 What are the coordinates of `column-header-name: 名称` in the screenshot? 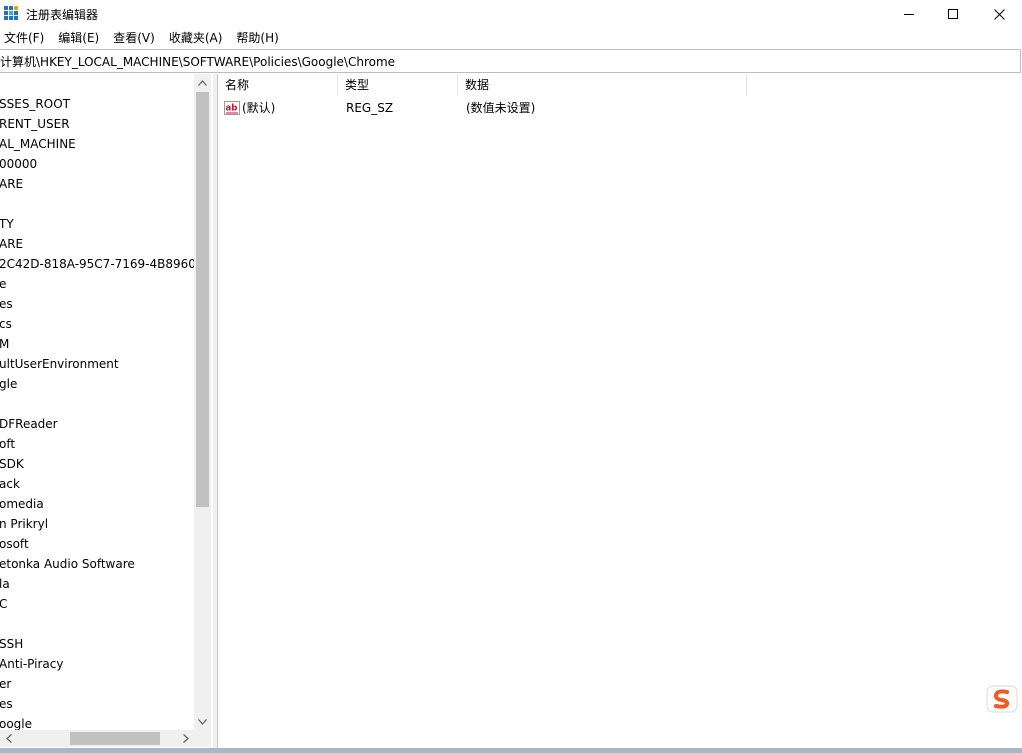 It's located at (278, 85).